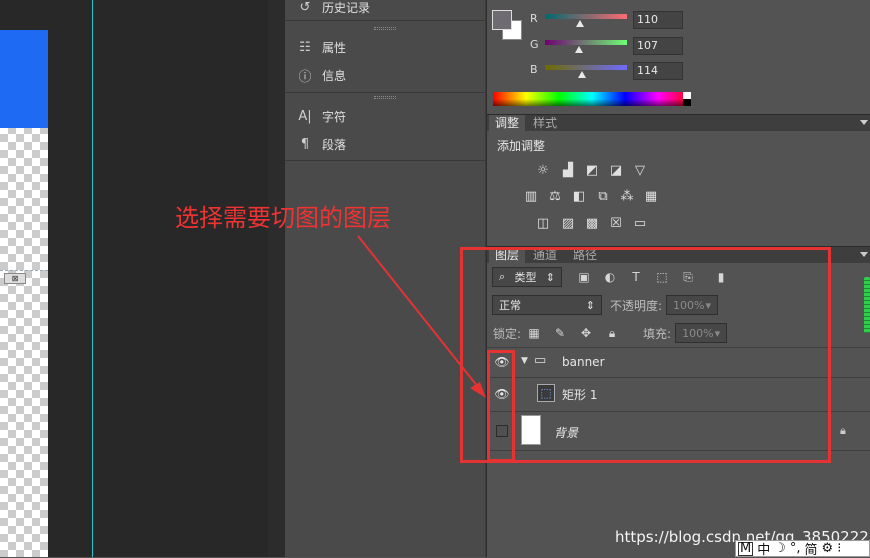 The height and width of the screenshot is (558, 870). Describe the element at coordinates (795, 548) in the screenshot. I see `punctuation-toggle: °,` at that location.